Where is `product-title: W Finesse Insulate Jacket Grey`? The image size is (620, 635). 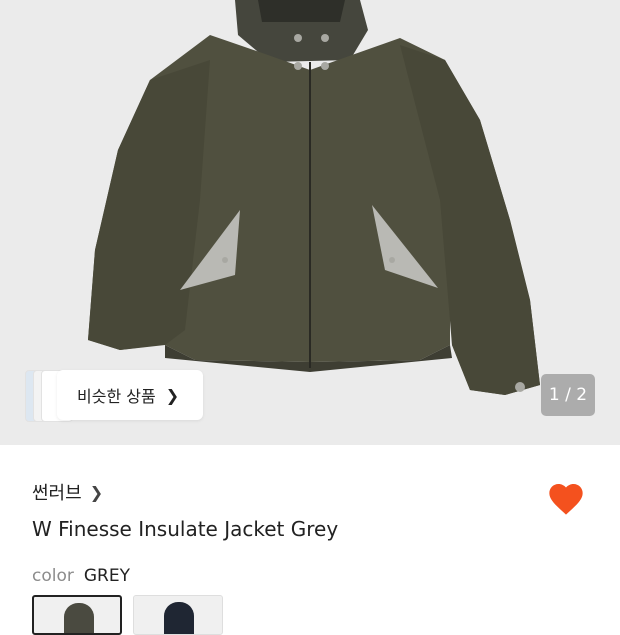
product-title: W Finesse Insulate Jacket Grey is located at coordinates (185, 529).